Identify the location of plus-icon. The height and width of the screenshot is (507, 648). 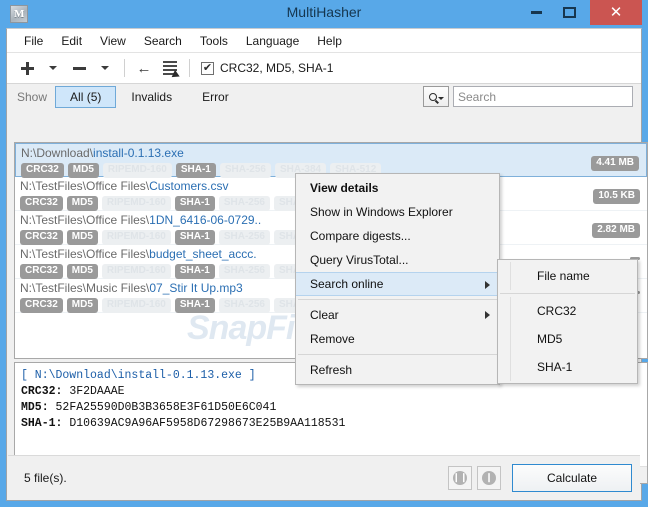
(27, 68).